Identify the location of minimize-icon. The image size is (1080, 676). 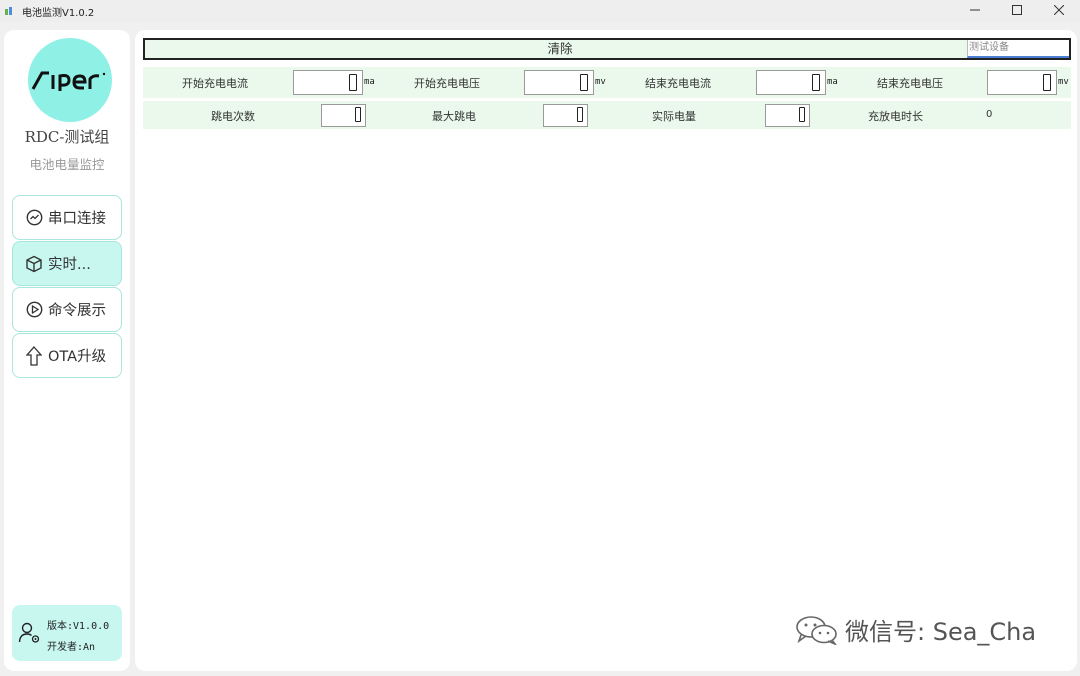
(975, 10).